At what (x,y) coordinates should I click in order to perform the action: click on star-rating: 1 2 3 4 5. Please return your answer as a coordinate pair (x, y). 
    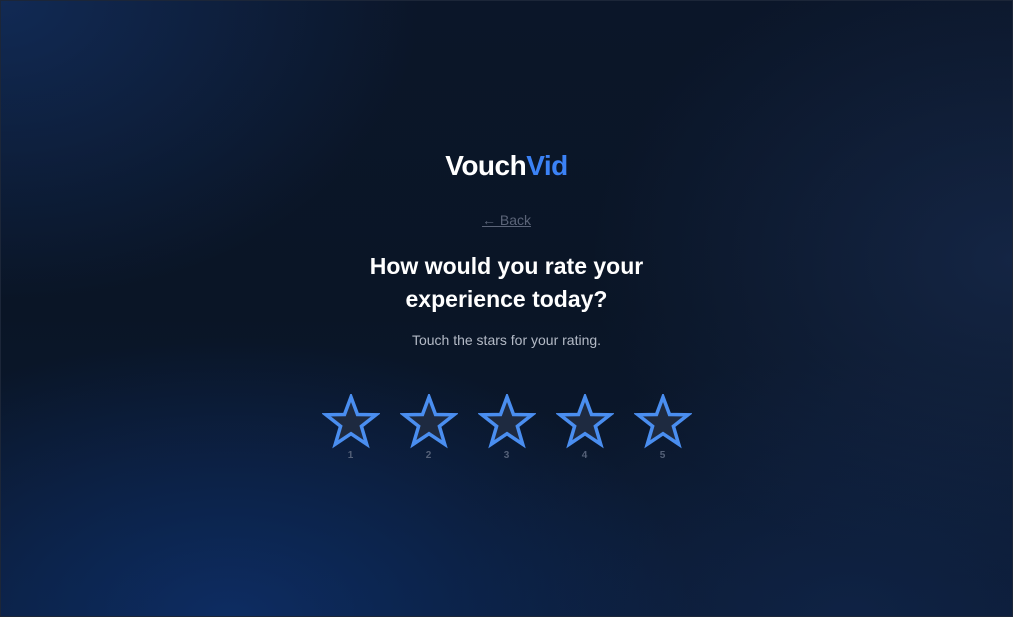
    Looking at the image, I should click on (506, 428).